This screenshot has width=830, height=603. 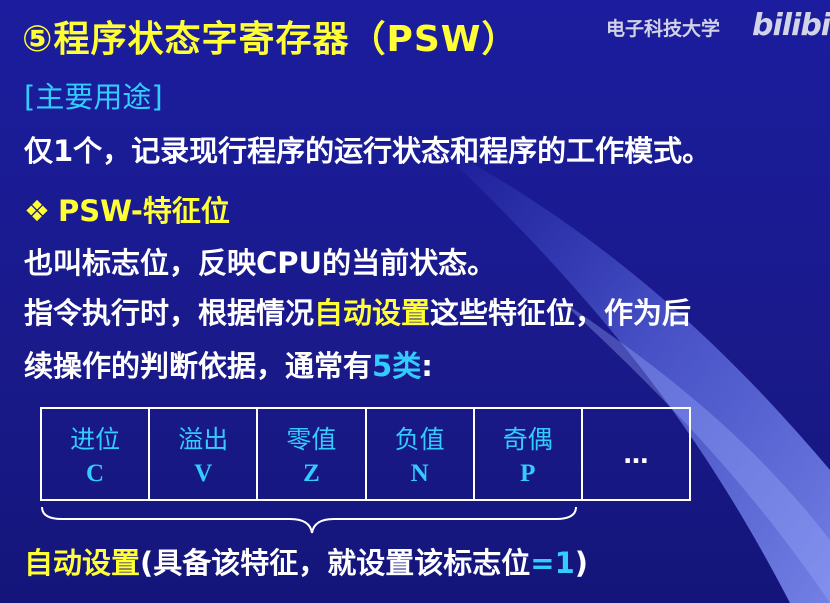 What do you see at coordinates (561, 313) in the screenshot?
I see `auto-set-line-after: 这些特征位，作为后` at bounding box center [561, 313].